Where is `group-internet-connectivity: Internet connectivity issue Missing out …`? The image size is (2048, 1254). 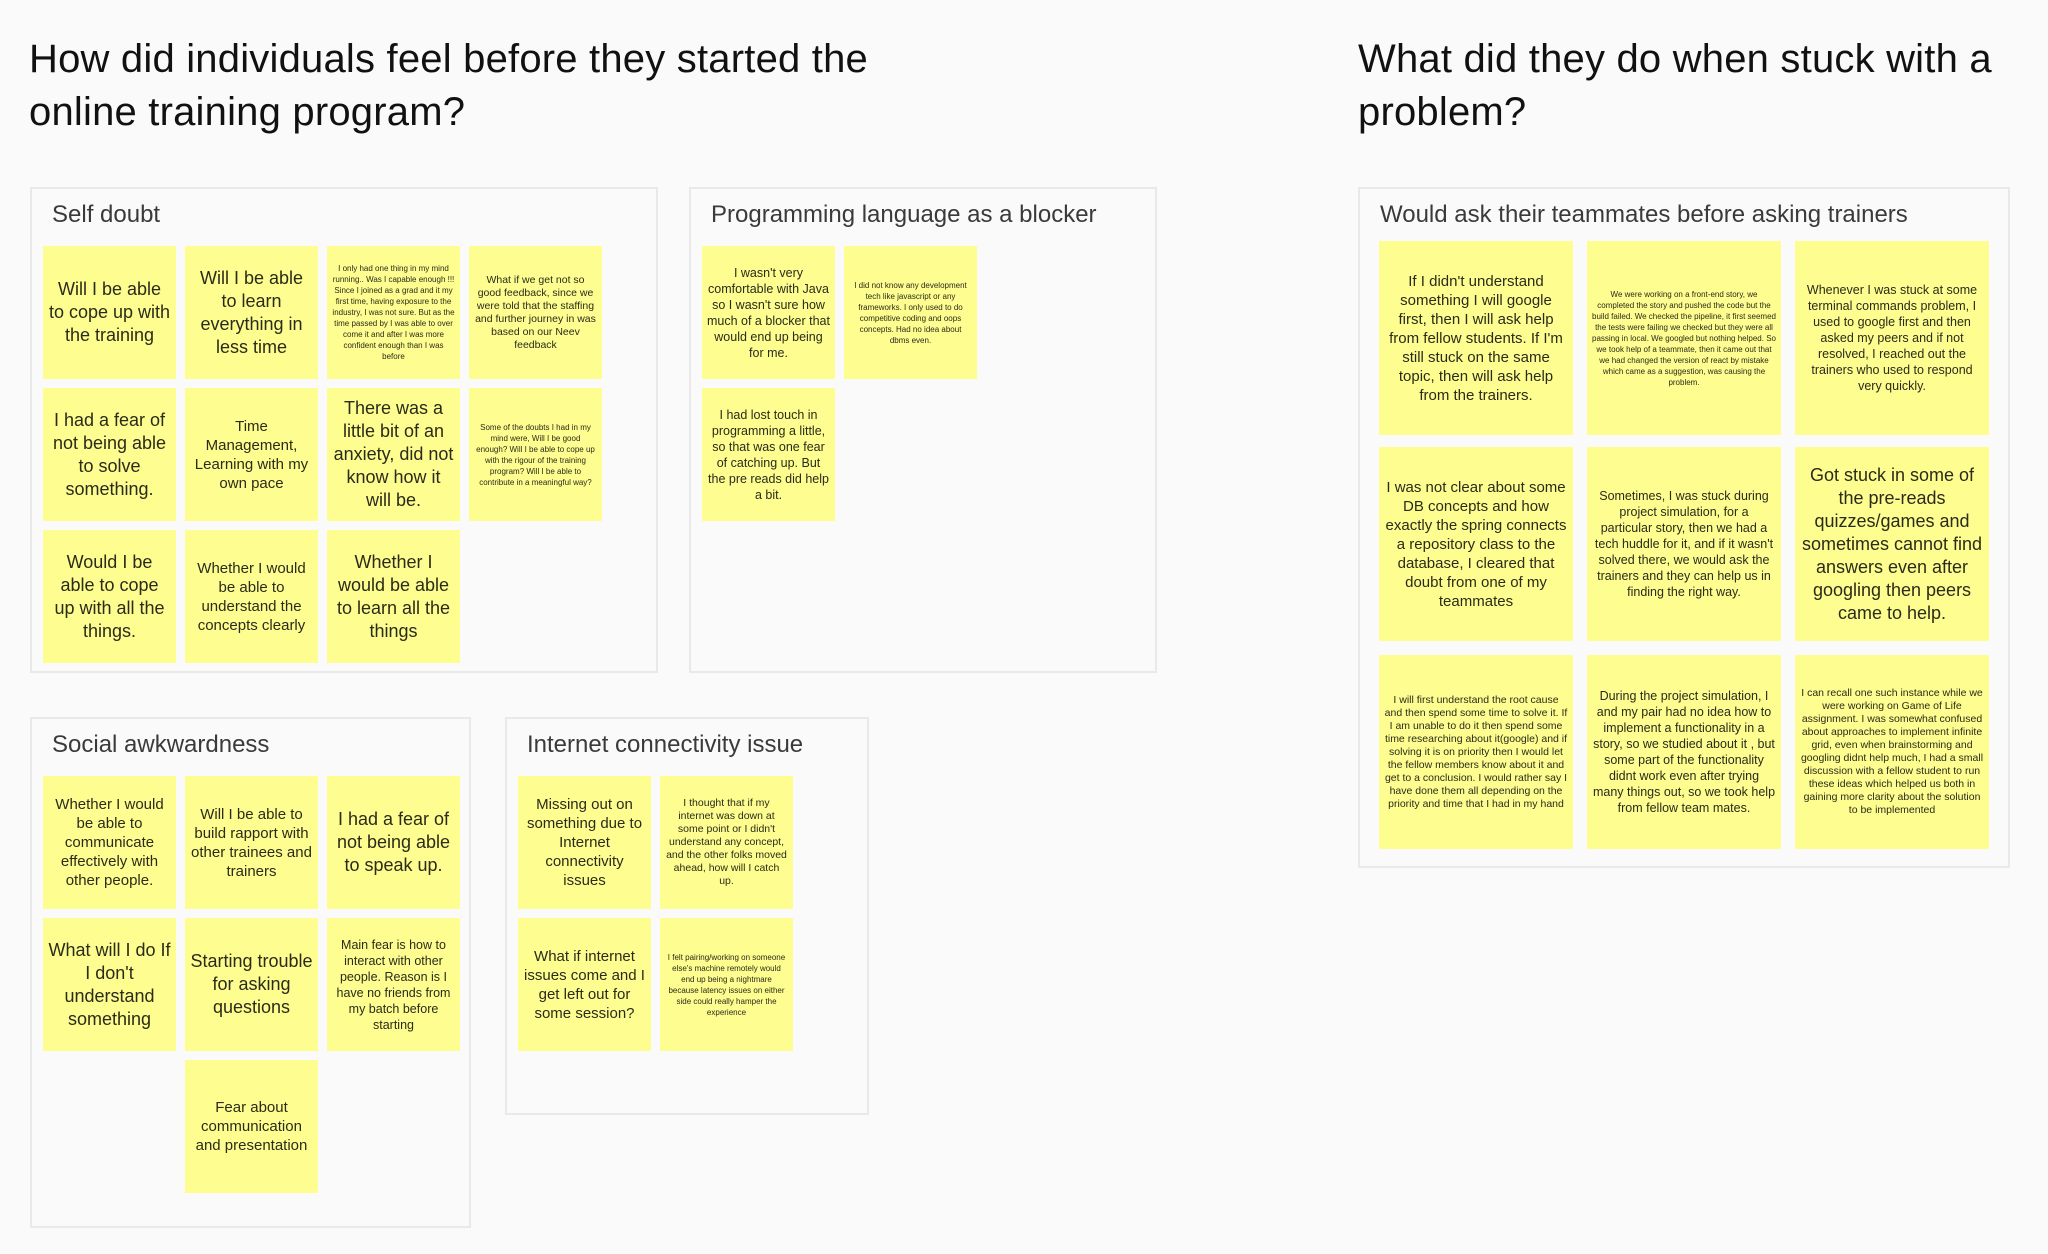 group-internet-connectivity: Internet connectivity issue Missing out … is located at coordinates (687, 916).